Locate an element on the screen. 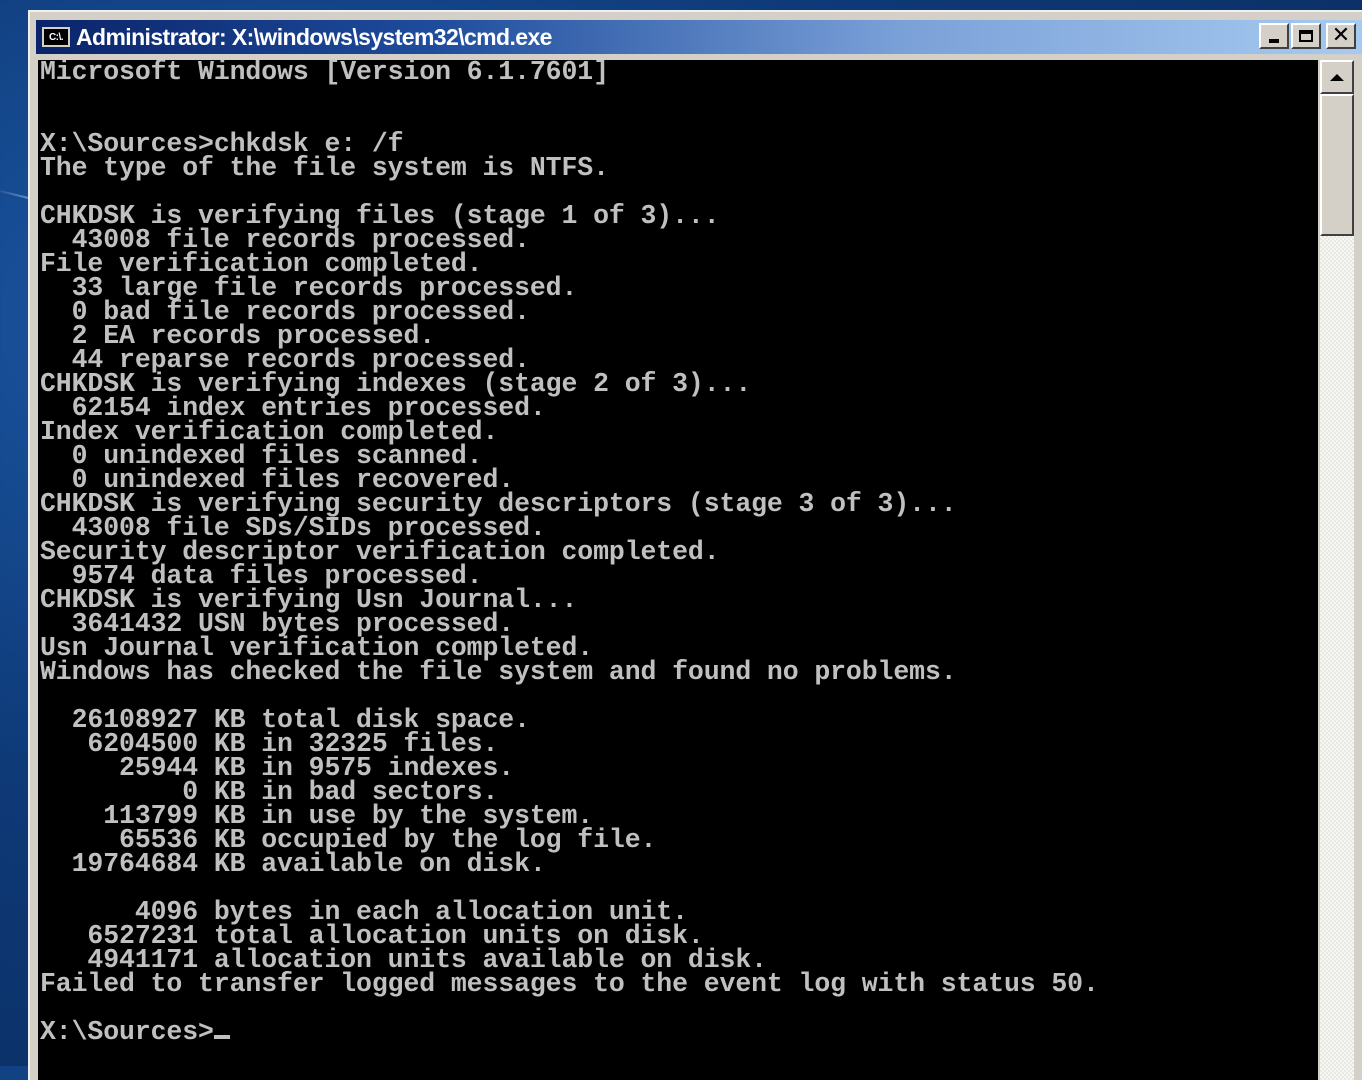  scroll-up-button is located at coordinates (1337, 77).